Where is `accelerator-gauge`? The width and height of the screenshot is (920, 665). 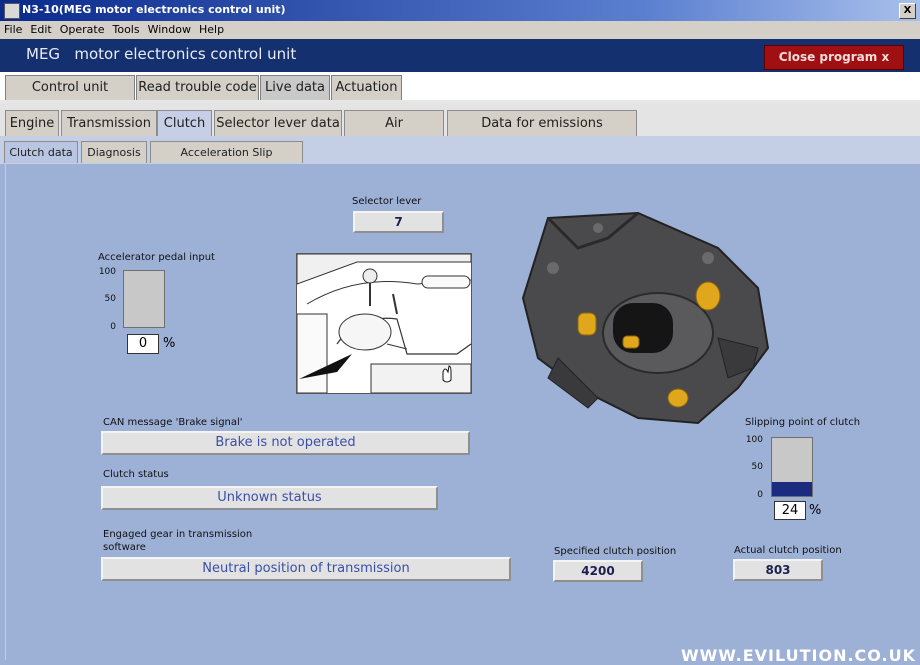
accelerator-gauge is located at coordinates (144, 299).